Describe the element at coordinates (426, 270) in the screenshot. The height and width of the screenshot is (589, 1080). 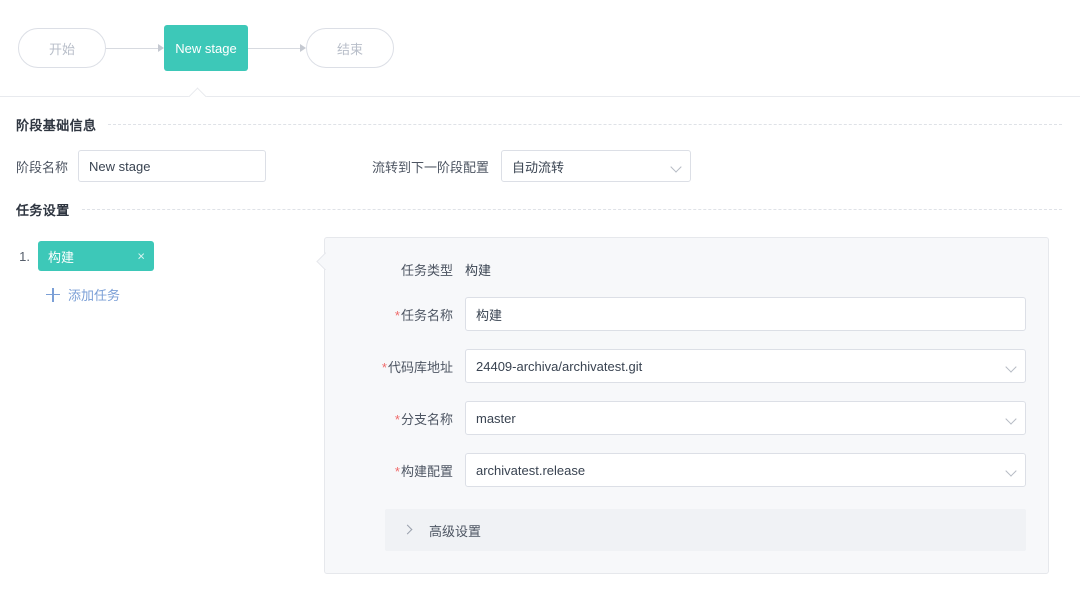
I see `task-type-label: 任务类型` at that location.